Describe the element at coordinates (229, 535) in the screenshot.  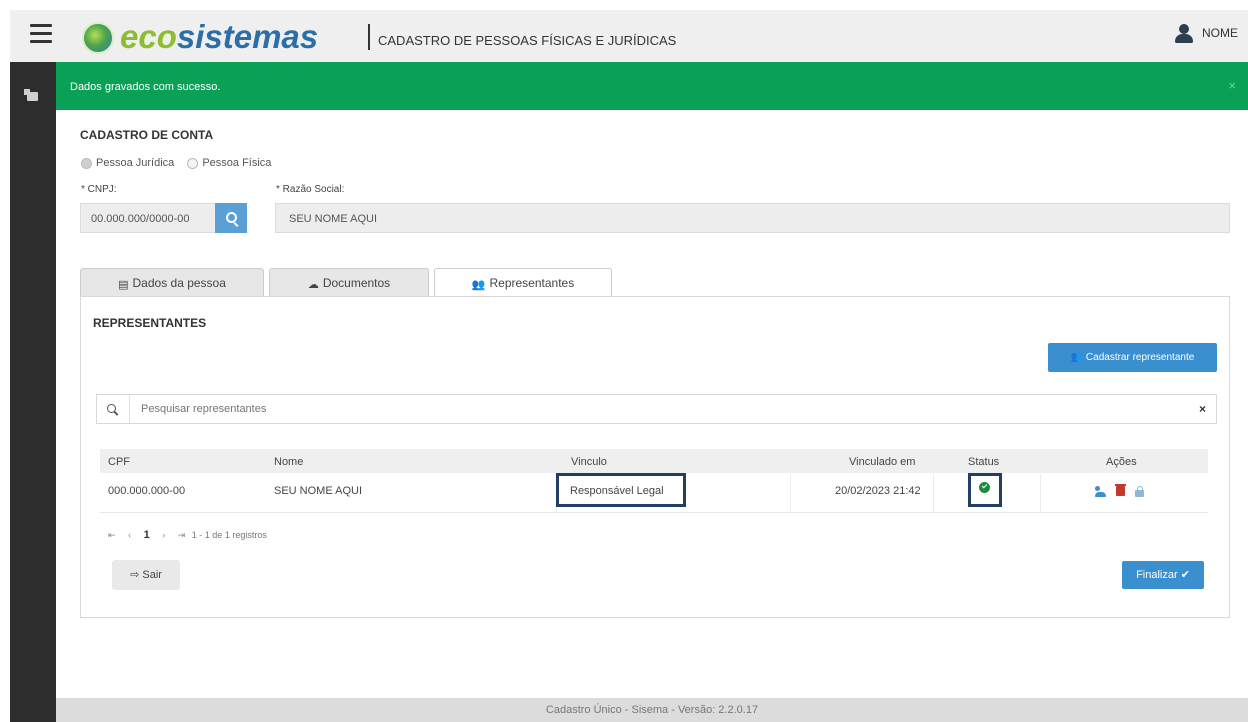
I see `pager-summary: 1 - 1 de 1 registros` at that location.